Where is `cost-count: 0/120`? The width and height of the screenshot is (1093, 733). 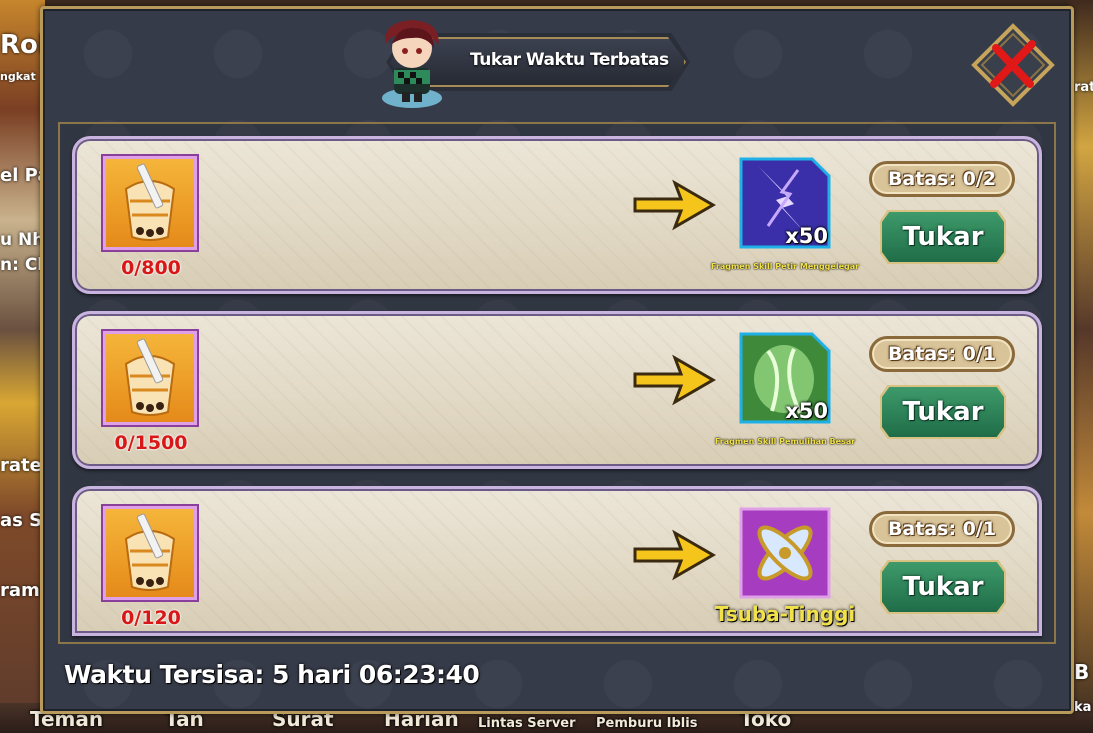 cost-count: 0/120 is located at coordinates (151, 618).